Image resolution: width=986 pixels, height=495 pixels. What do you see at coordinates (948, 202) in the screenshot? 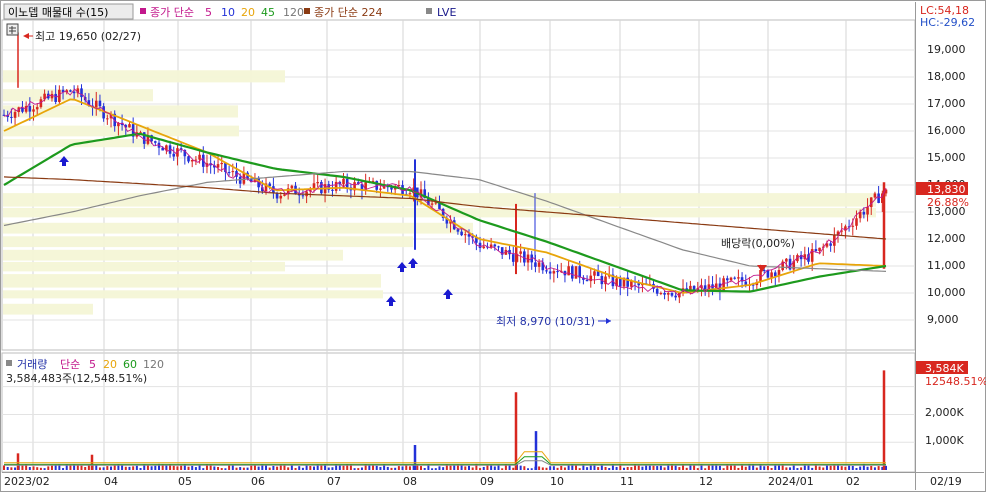
I see `current-change-label: 26.88%` at bounding box center [948, 202].